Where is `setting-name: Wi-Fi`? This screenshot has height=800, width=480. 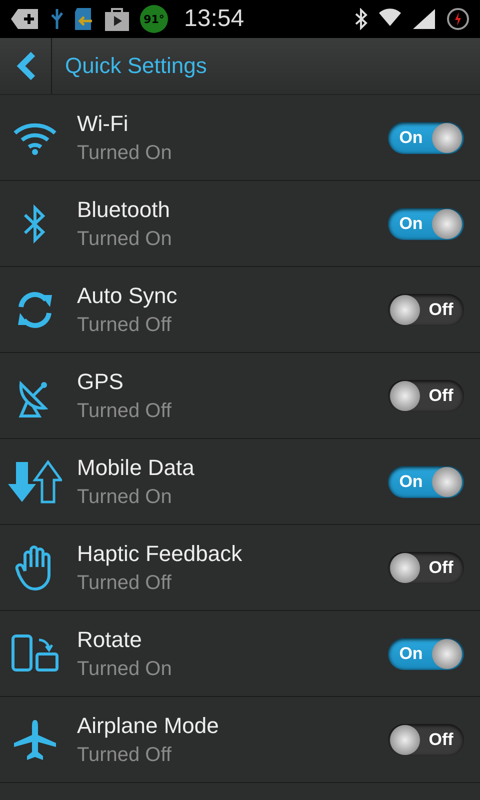 setting-name: Wi-Fi is located at coordinates (103, 123).